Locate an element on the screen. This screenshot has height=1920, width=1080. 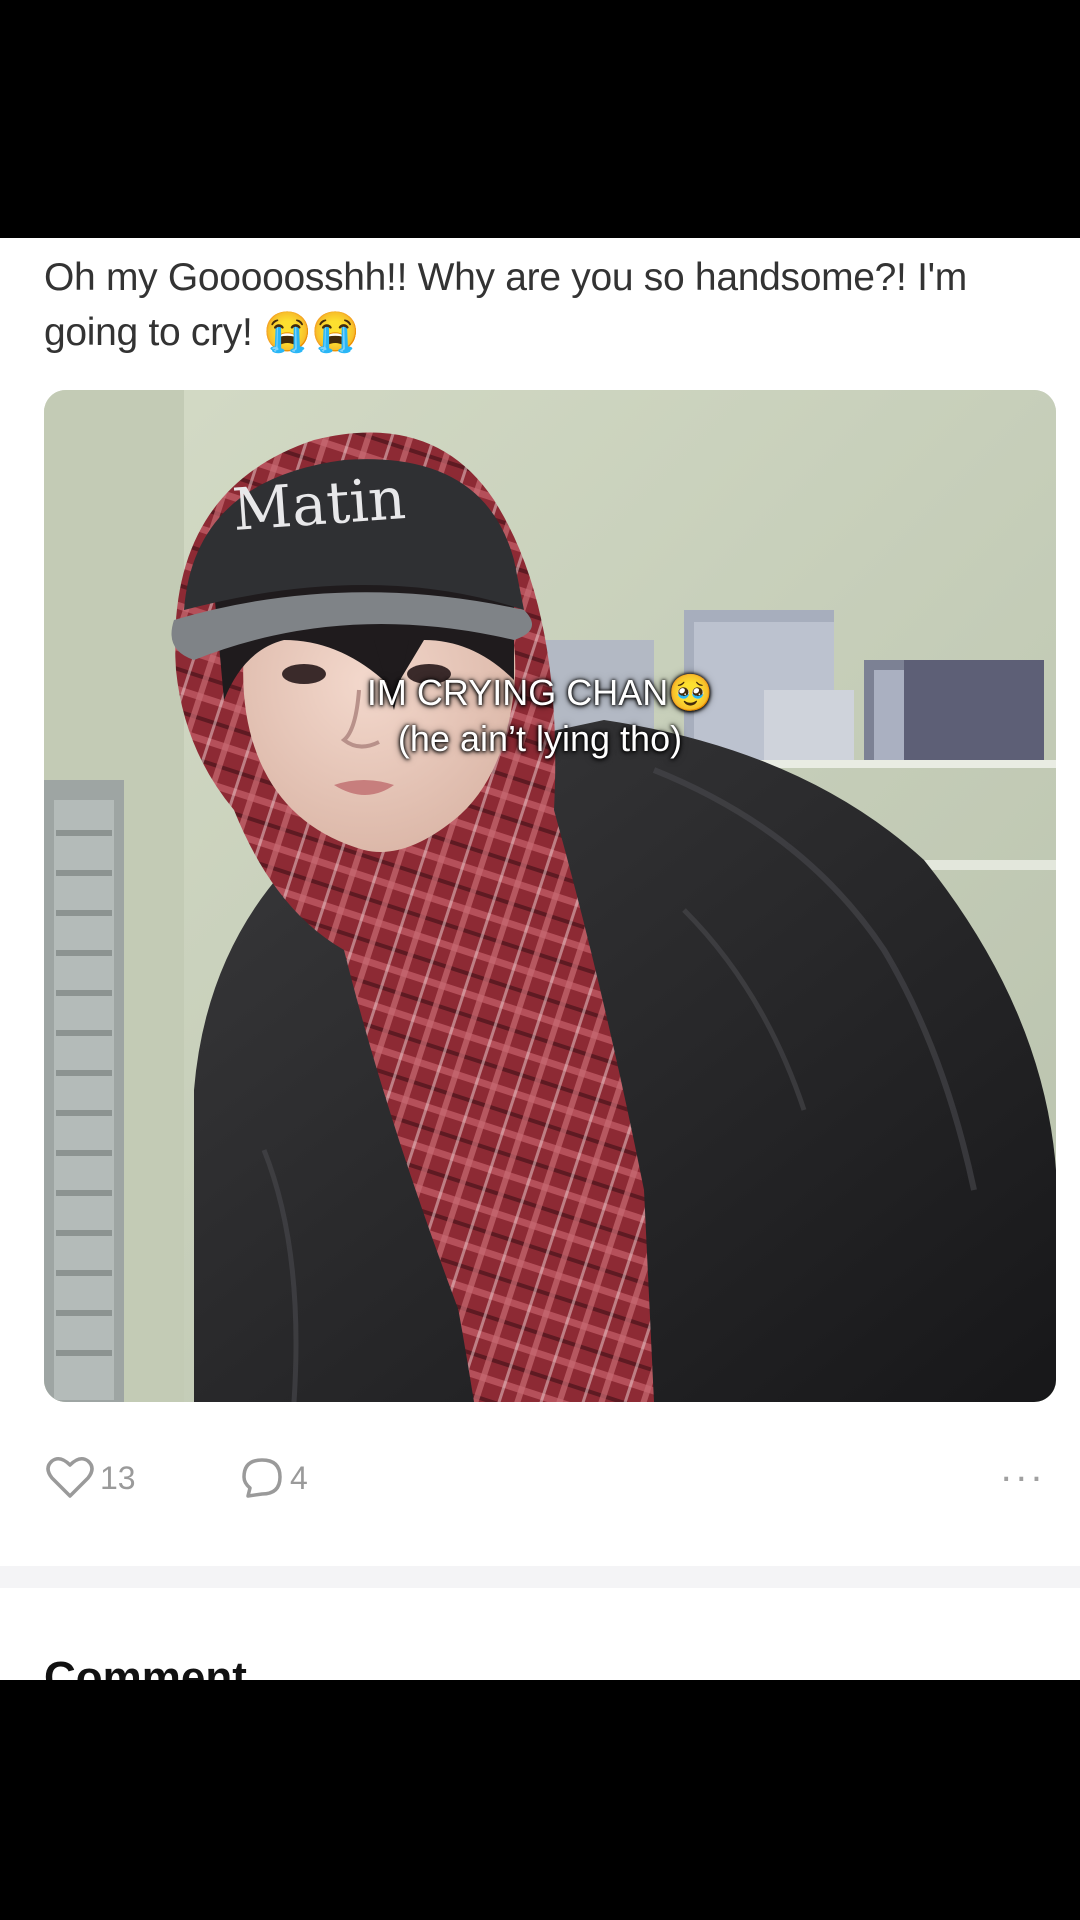
heart-icon is located at coordinates (70, 1477).